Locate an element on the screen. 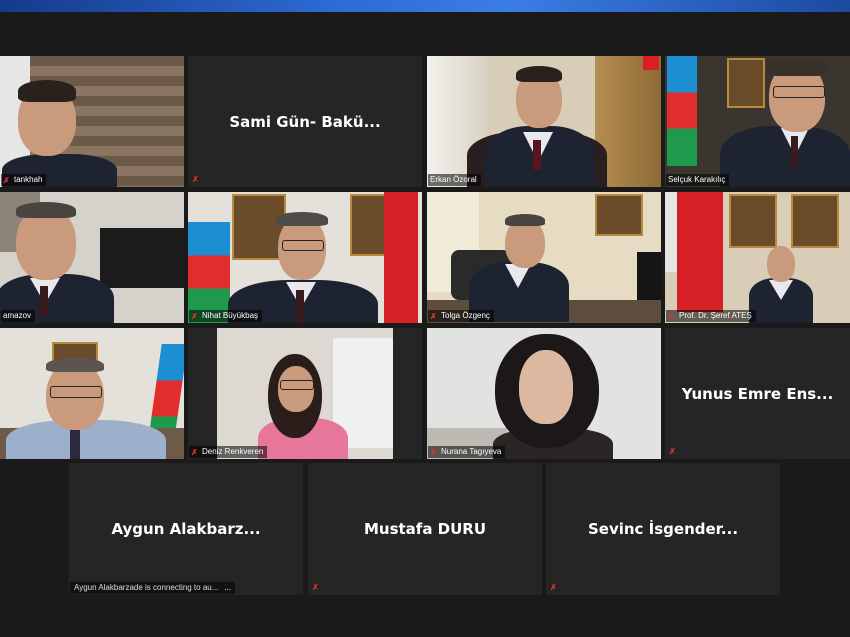 This screenshot has height=637, width=850. participant-tile-deniz: ✗ Deniz Renkveren is located at coordinates (305, 393).